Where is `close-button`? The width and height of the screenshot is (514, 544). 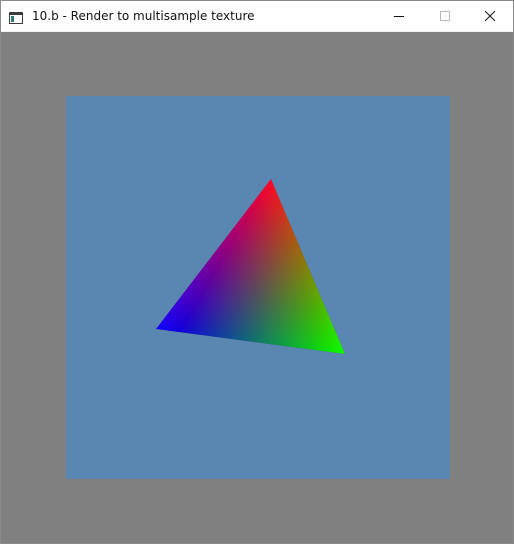
close-button is located at coordinates (490, 16).